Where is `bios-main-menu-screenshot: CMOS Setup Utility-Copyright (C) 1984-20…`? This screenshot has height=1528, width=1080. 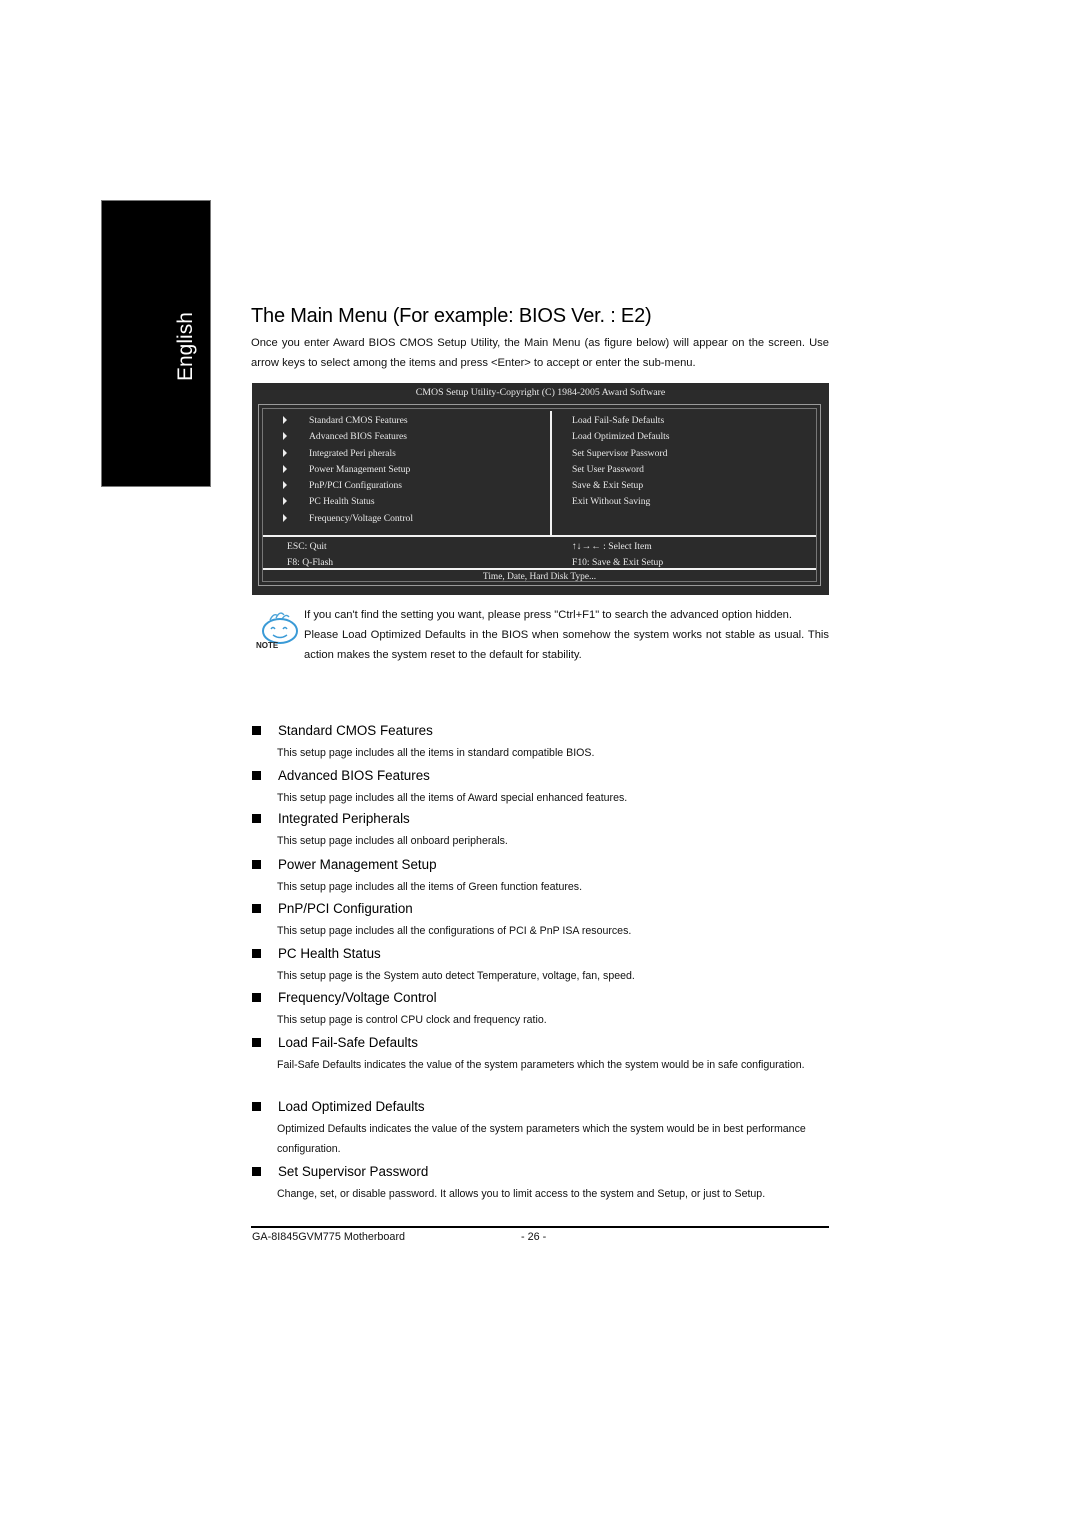 bios-main-menu-screenshot: CMOS Setup Utility-Copyright (C) 1984-20… is located at coordinates (540, 489).